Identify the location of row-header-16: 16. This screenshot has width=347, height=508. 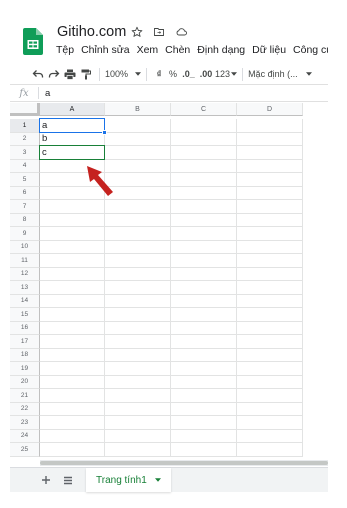
(25, 328).